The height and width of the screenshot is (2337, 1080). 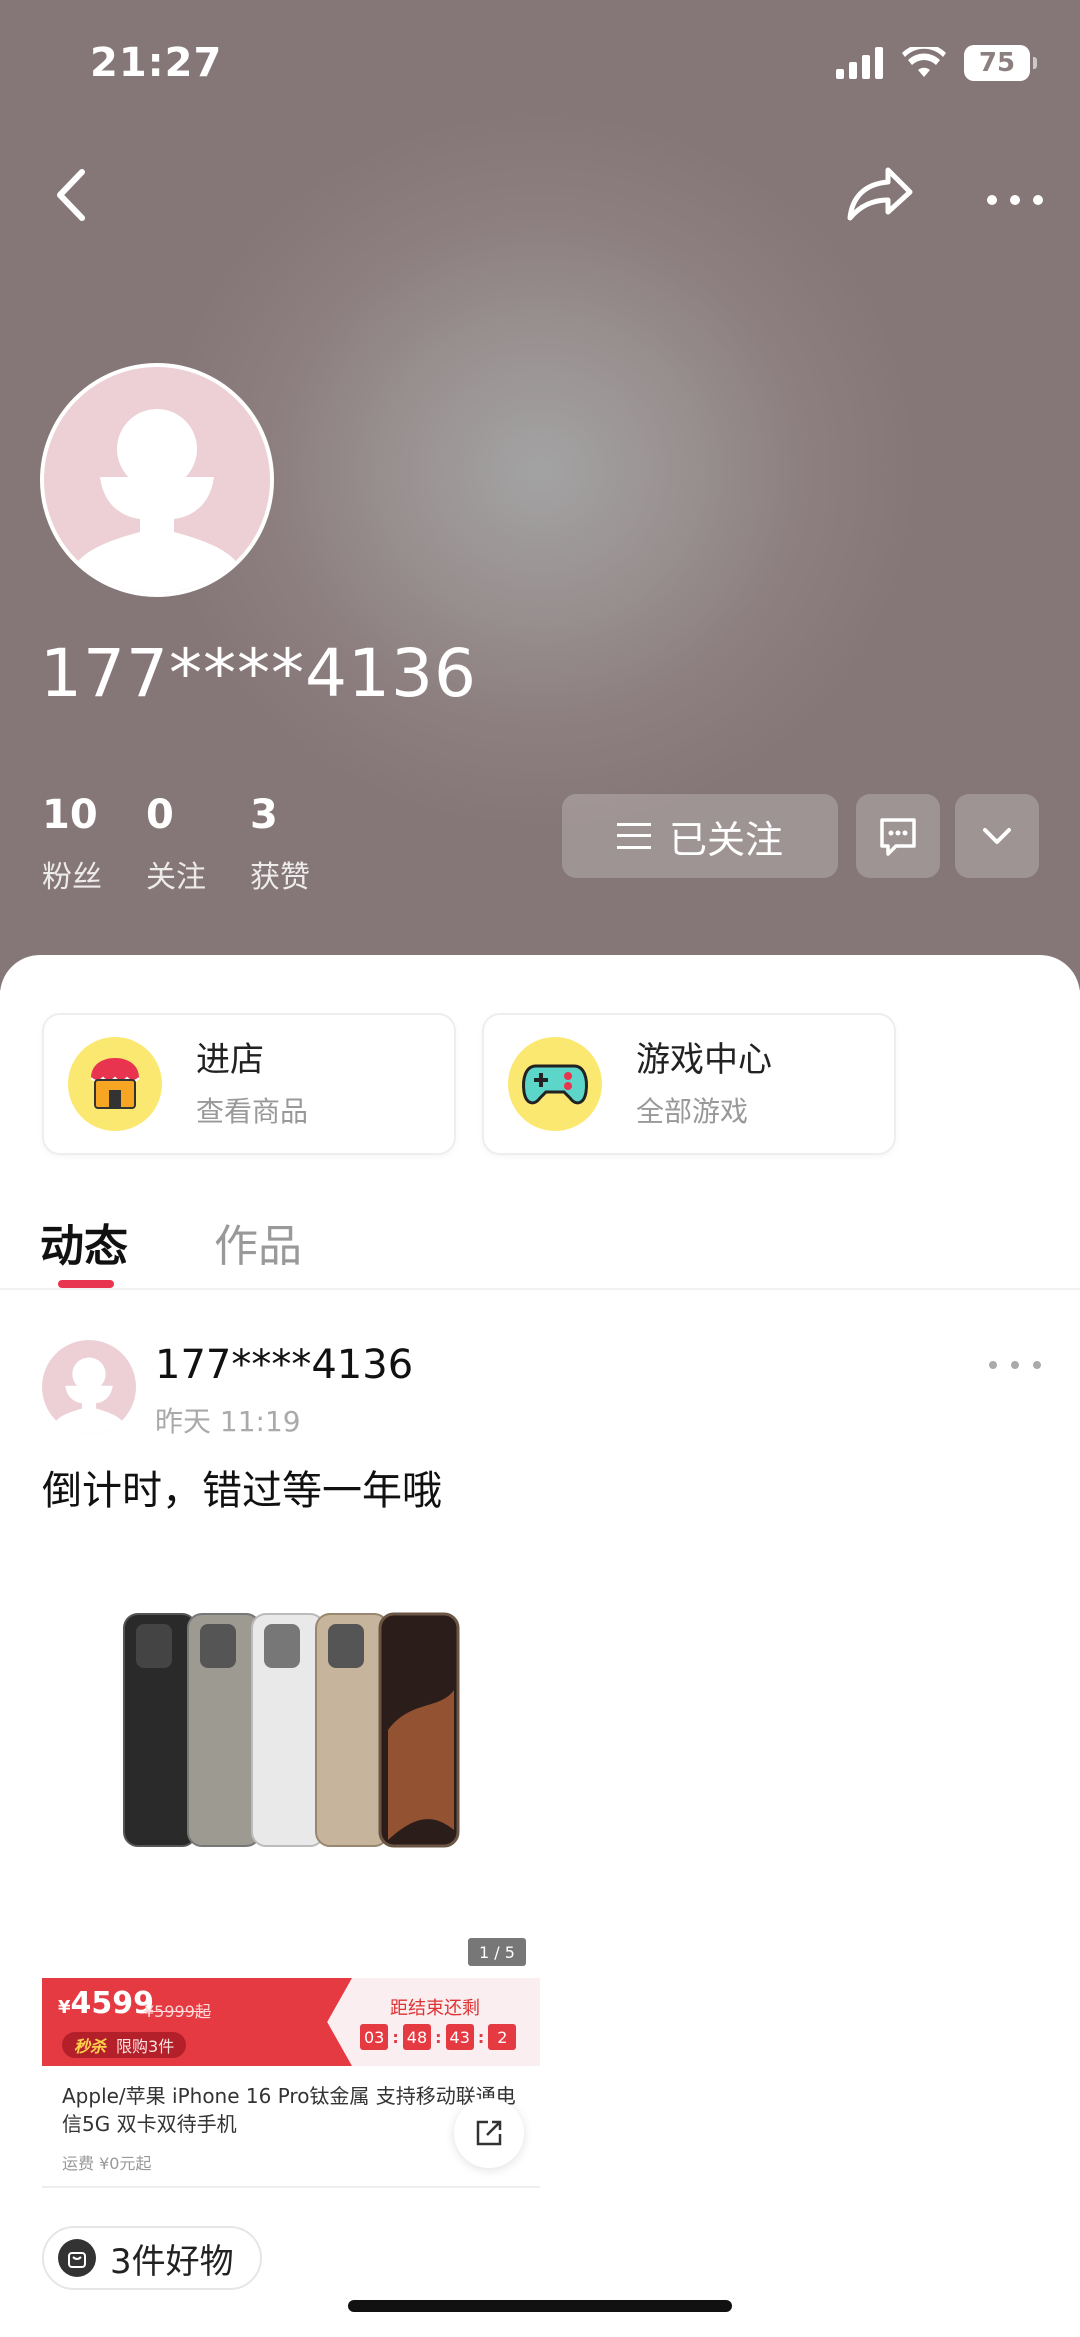 I want to click on status-time: 21:27, so click(x=156, y=63).